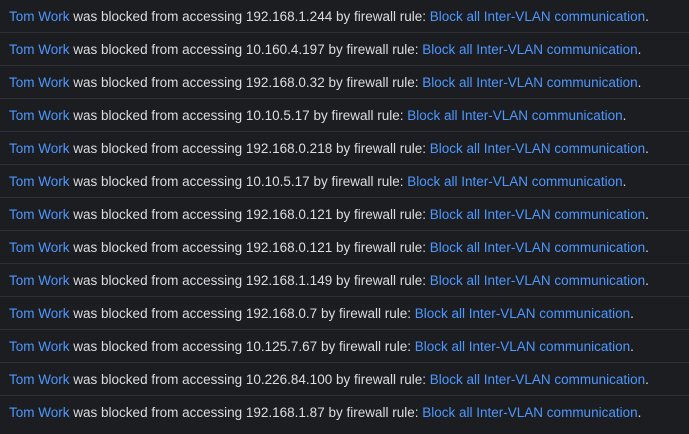  What do you see at coordinates (285, 412) in the screenshot?
I see `target-ip: 192.168.1.87` at bounding box center [285, 412].